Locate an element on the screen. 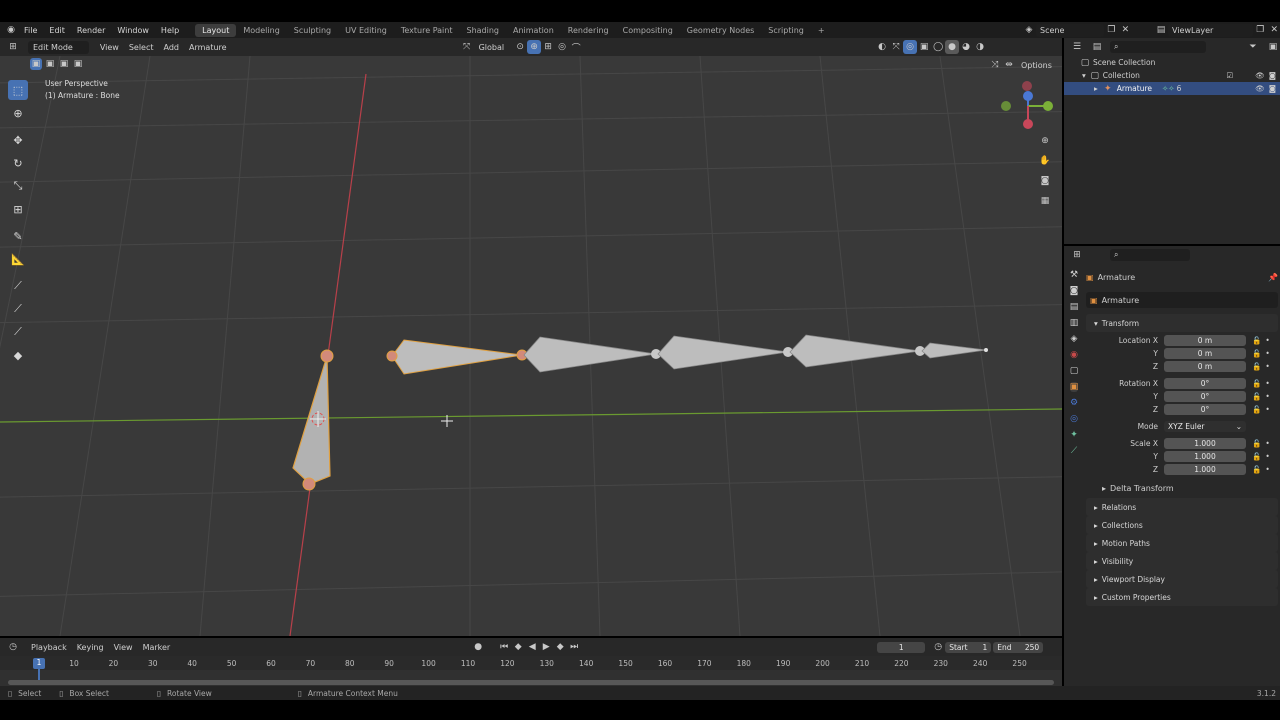 Image resolution: width=1280 pixels, height=720 pixels. scale-y-field: 1.000 is located at coordinates (1205, 456).